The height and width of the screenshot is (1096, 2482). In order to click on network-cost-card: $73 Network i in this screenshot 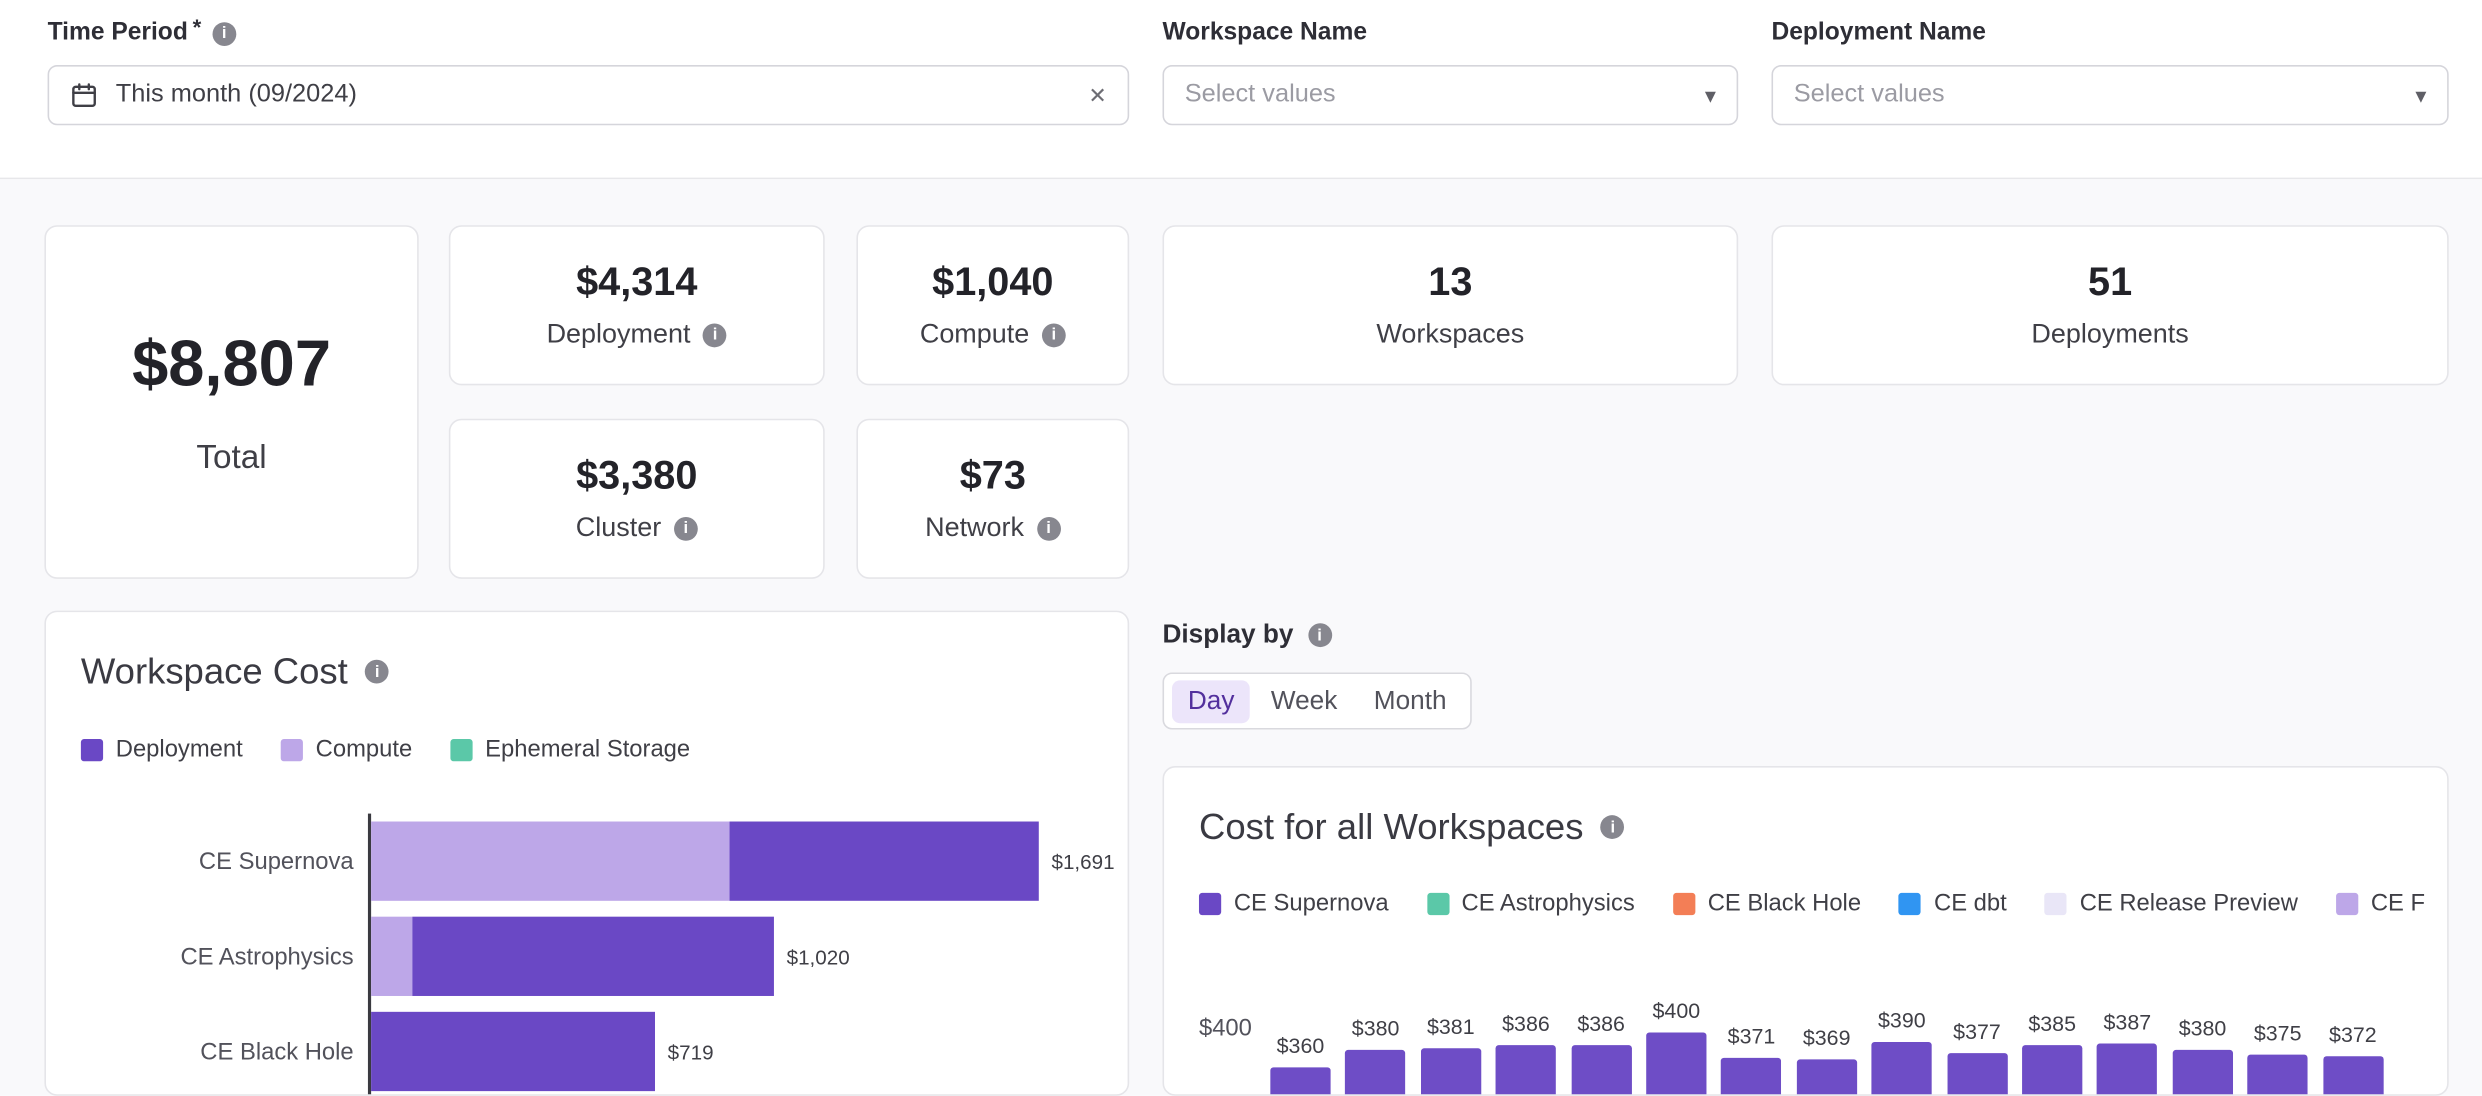, I will do `click(993, 498)`.